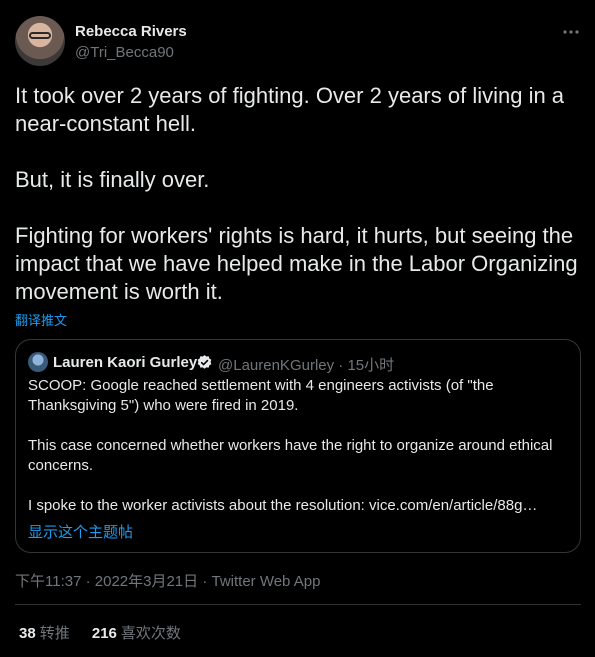 This screenshot has width=595, height=657. I want to click on show-thread-link: 显示这个主题帖, so click(80, 531).